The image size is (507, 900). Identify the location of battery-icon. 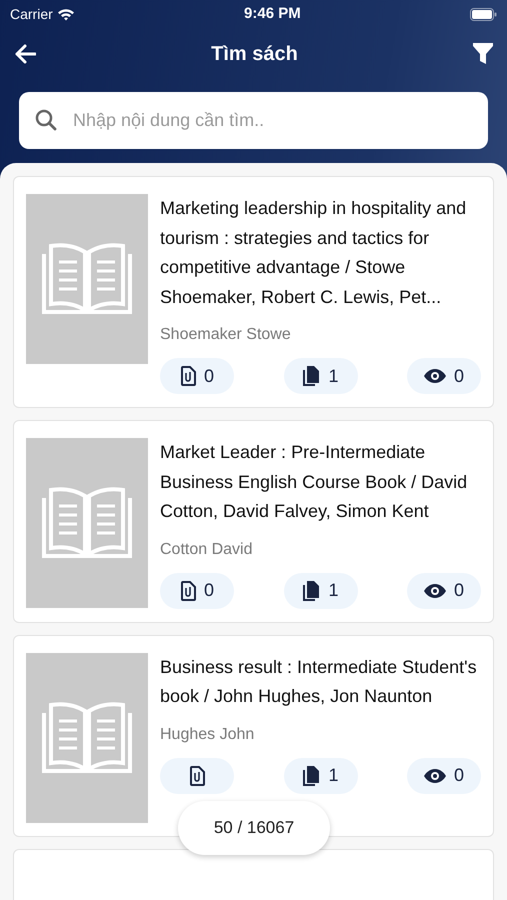
(483, 14).